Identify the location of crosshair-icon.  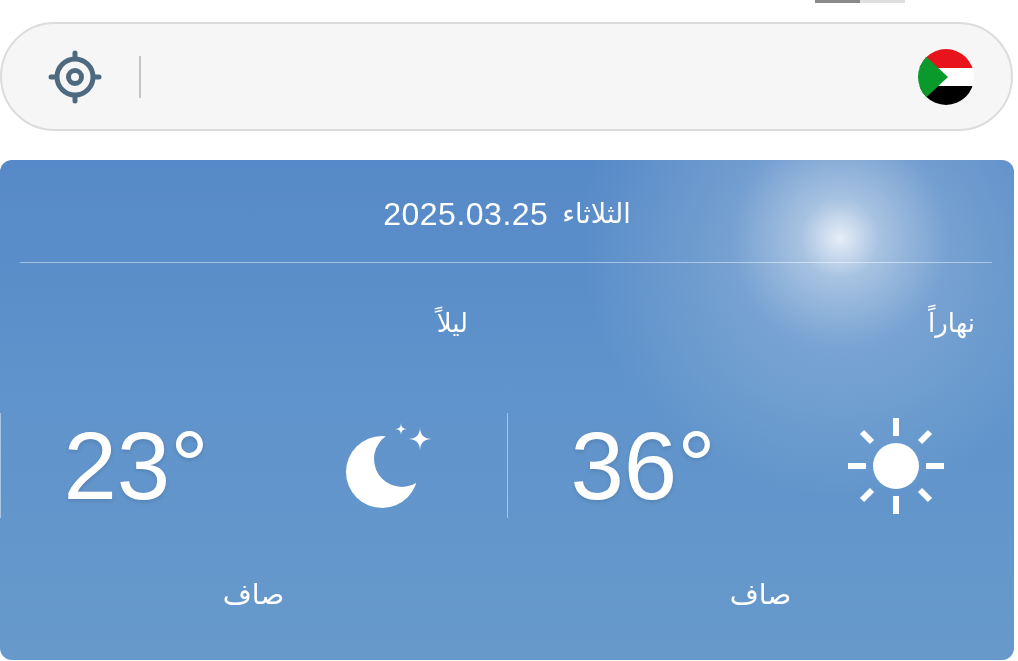
(75, 76).